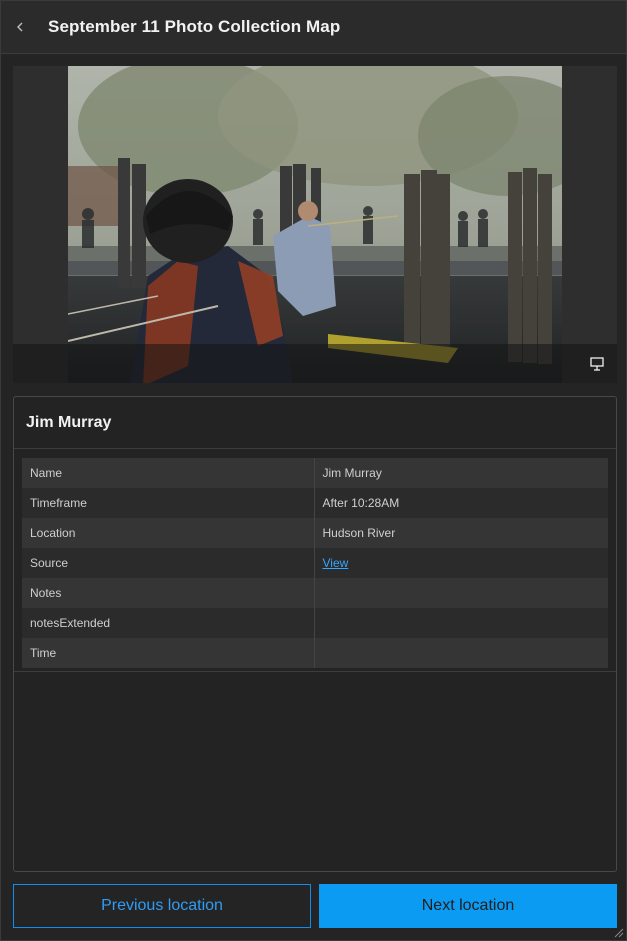  Describe the element at coordinates (468, 906) in the screenshot. I see `next-location-button: Next location` at that location.